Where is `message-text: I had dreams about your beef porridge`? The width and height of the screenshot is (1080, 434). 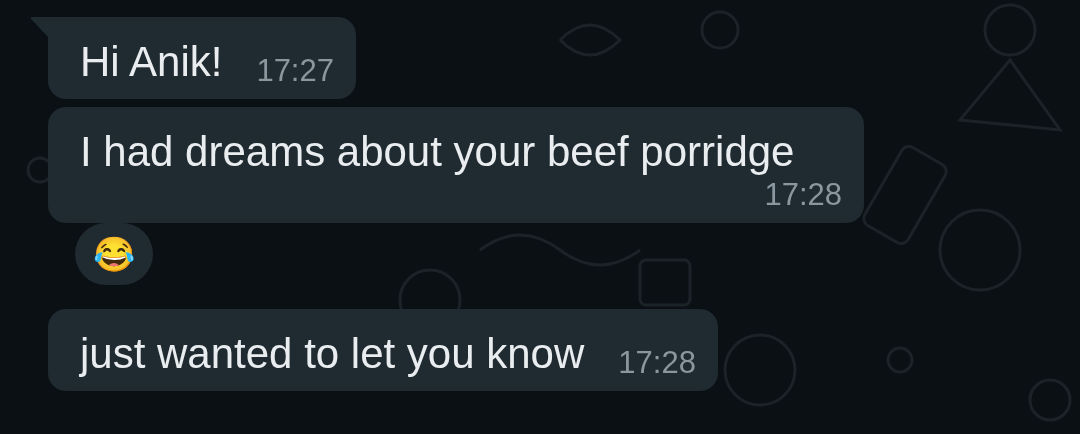
message-text: I had dreams about your beef porridge is located at coordinates (437, 152).